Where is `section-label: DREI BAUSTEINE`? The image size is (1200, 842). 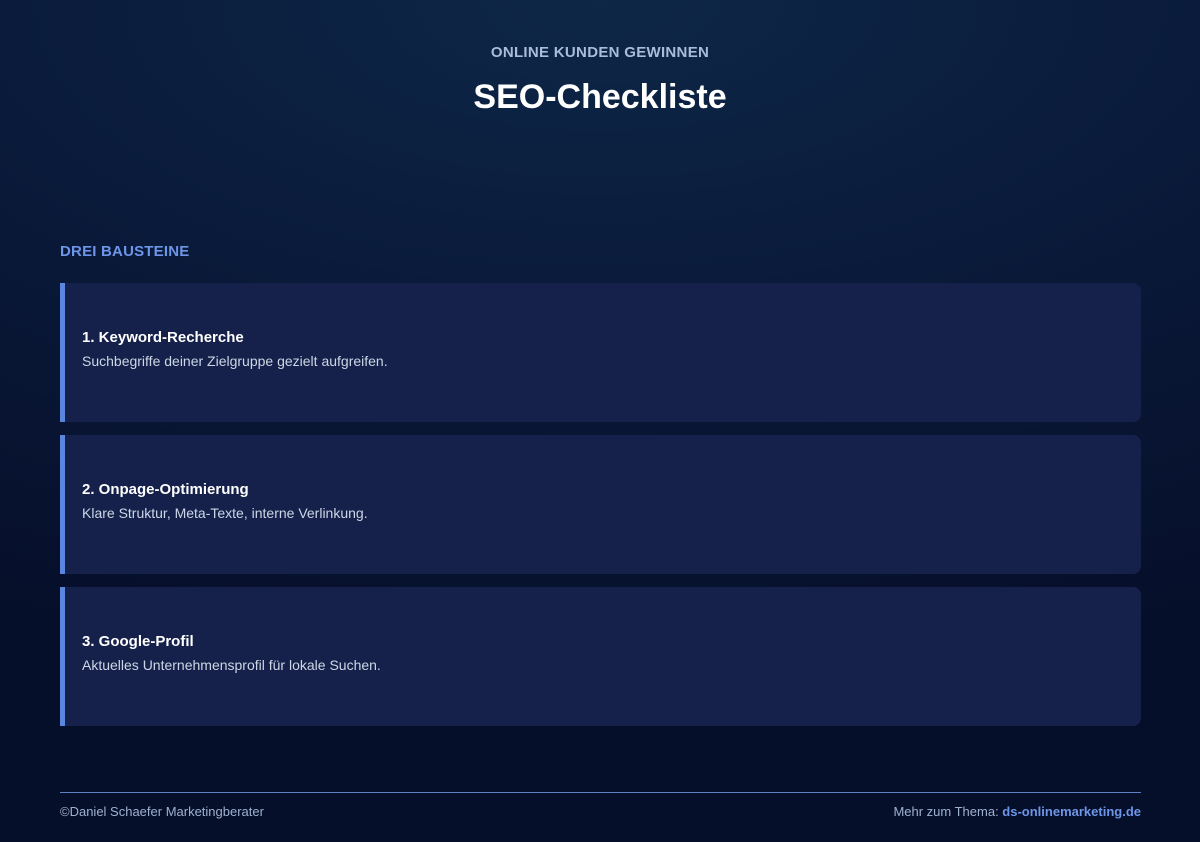 section-label: DREI BAUSTEINE is located at coordinates (125, 251).